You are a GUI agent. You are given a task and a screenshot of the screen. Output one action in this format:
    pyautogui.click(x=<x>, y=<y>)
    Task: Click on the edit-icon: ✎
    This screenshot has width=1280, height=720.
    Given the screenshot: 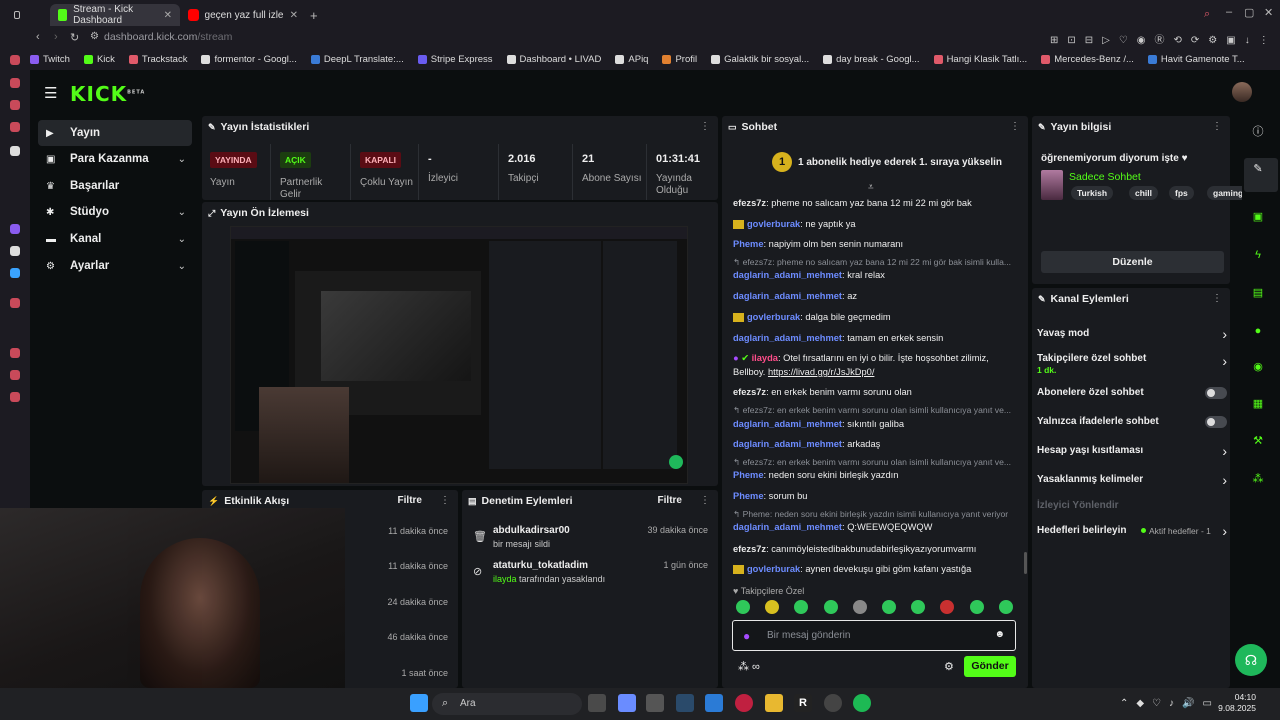 What is the action you would take?
    pyautogui.click(x=1258, y=169)
    